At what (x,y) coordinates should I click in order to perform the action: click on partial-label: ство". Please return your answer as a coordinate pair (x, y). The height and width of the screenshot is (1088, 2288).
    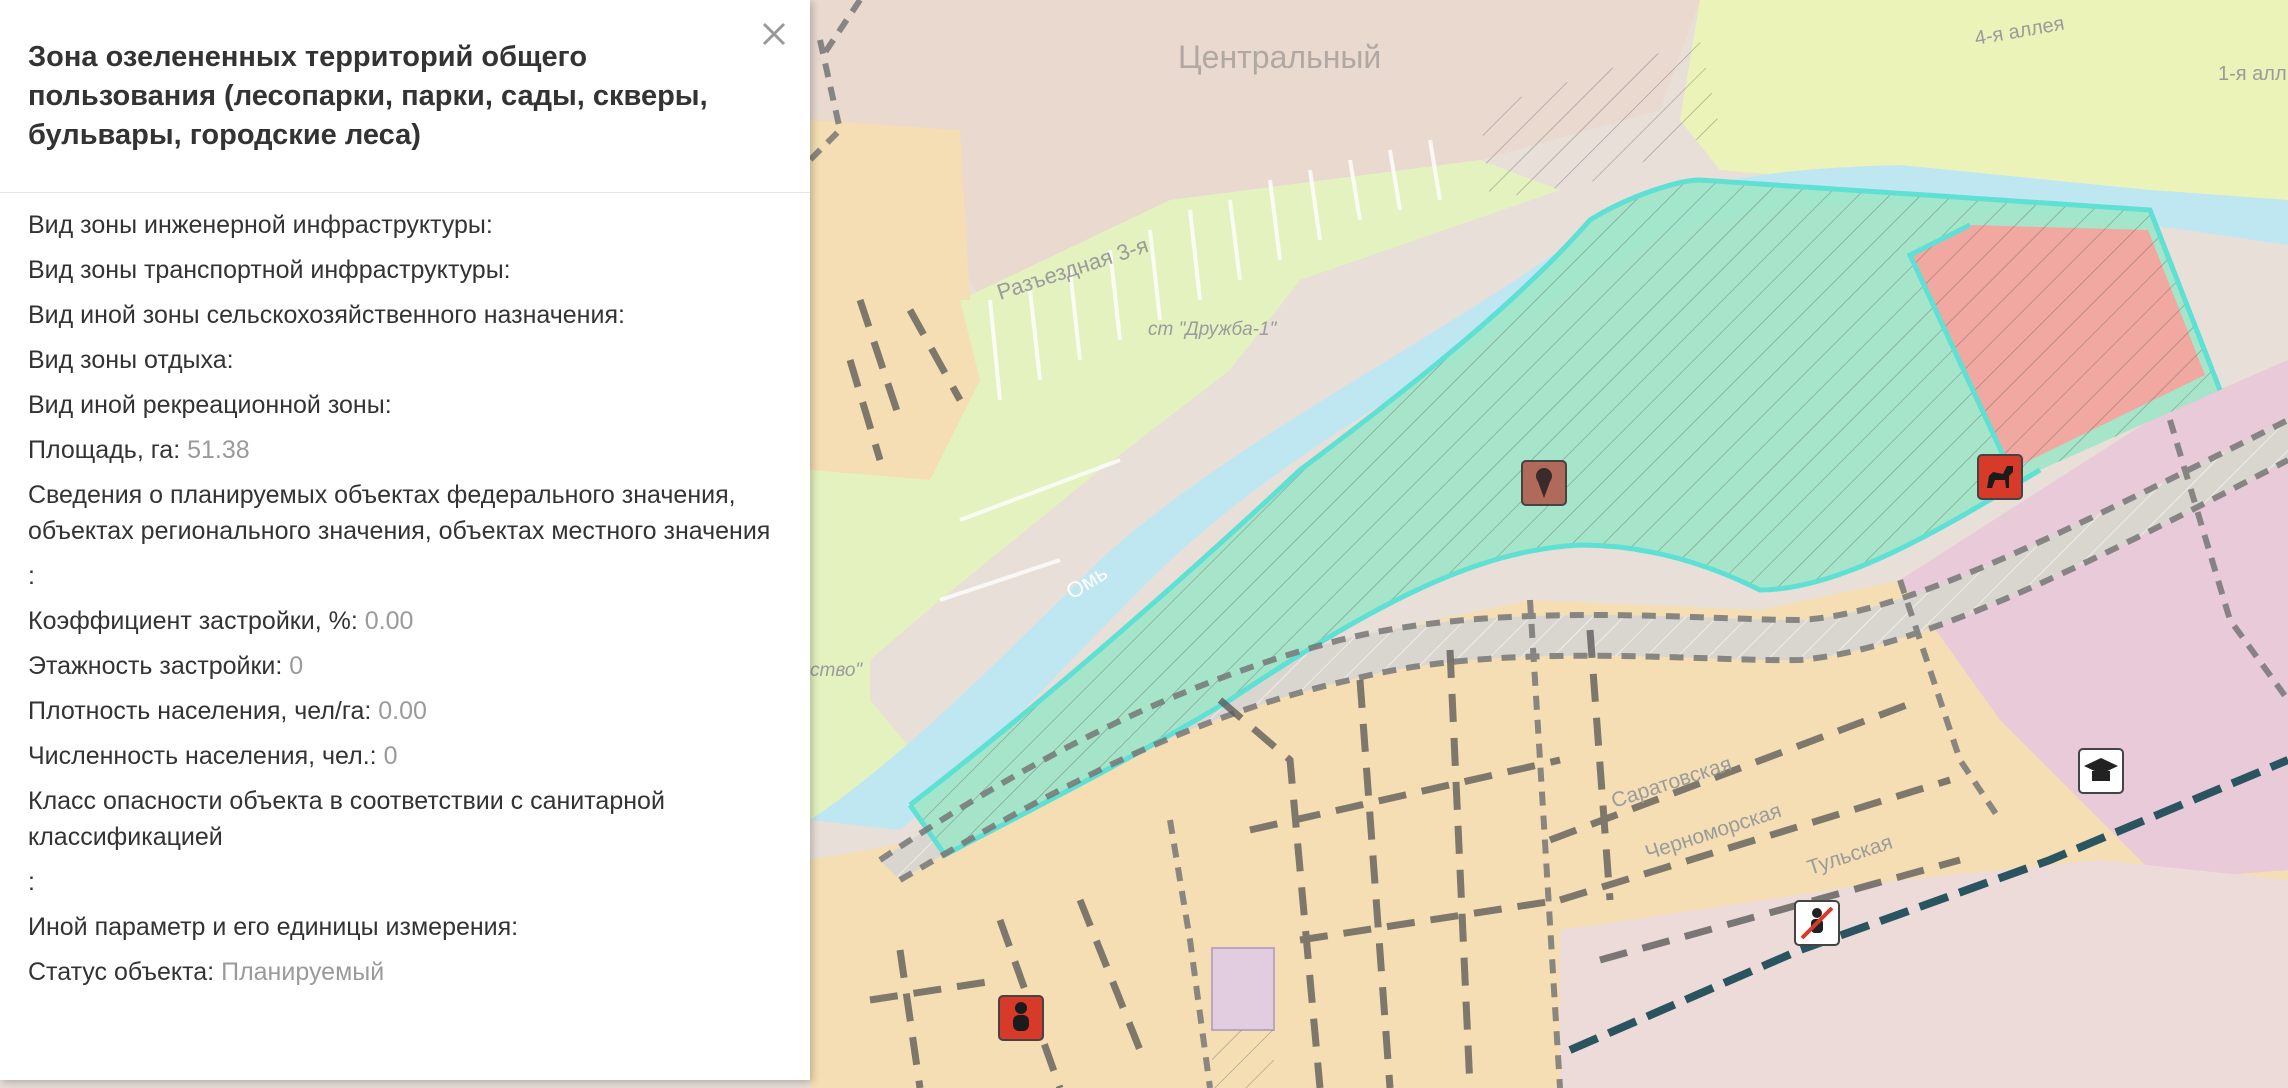
    Looking at the image, I should click on (836, 670).